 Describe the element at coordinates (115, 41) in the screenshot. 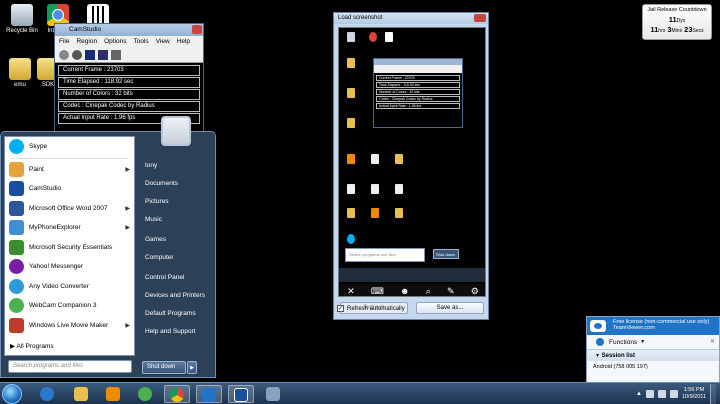

I see `menu-options: Options` at that location.